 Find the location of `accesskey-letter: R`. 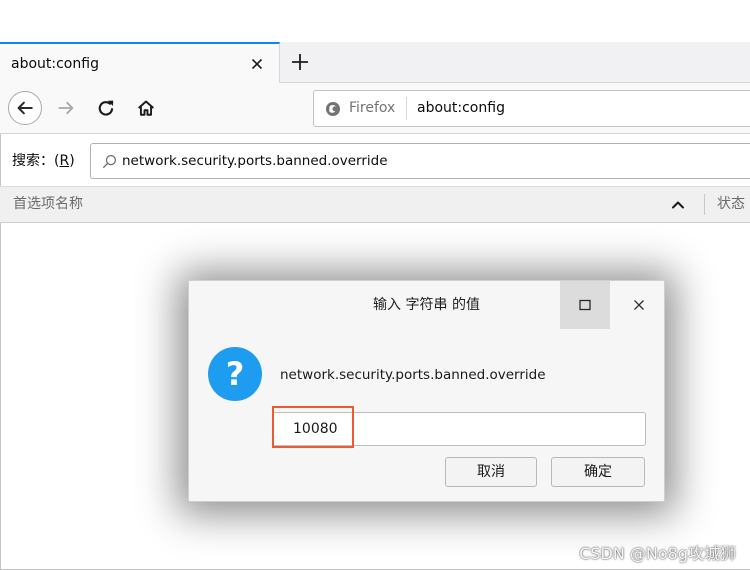

accesskey-letter: R is located at coordinates (64, 161).